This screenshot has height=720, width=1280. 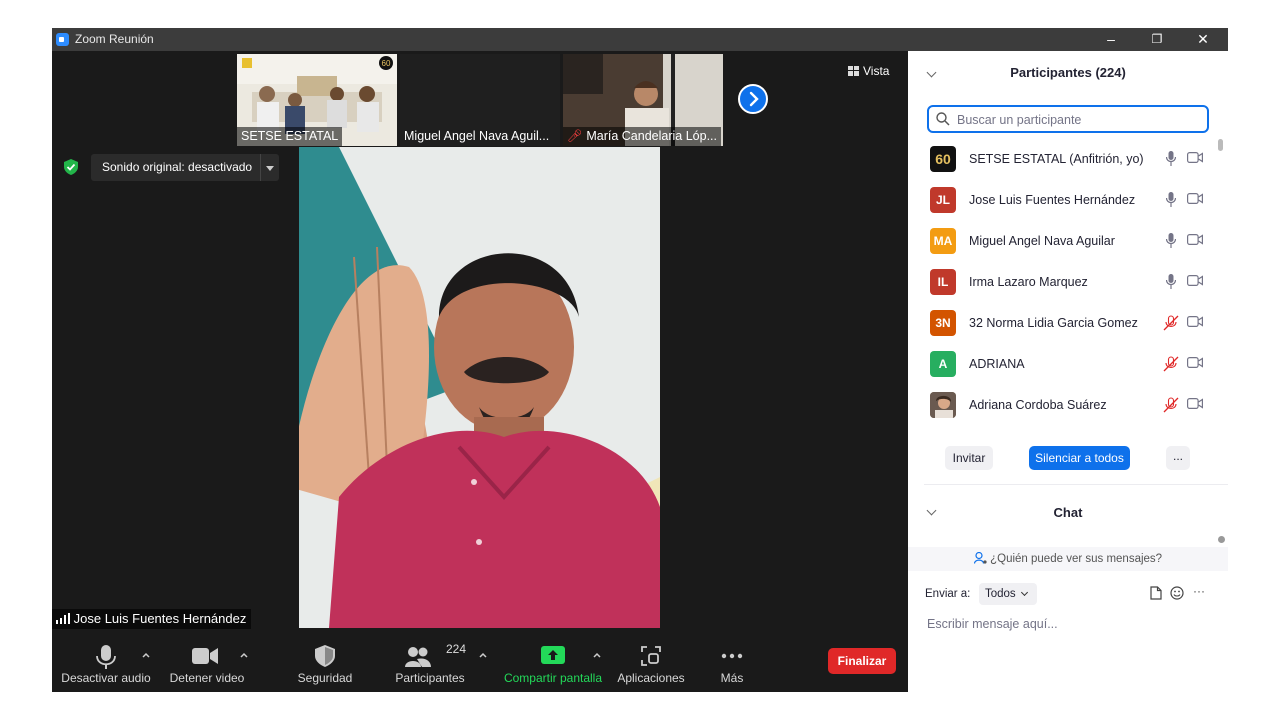 What do you see at coordinates (553, 655) in the screenshot?
I see `share-screen-icon` at bounding box center [553, 655].